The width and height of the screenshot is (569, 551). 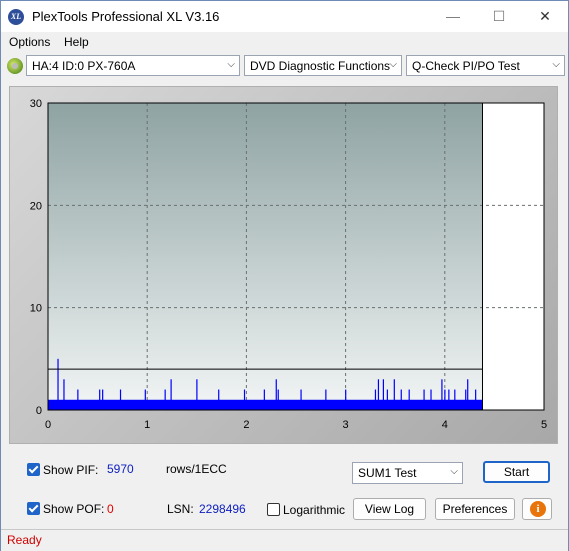 What do you see at coordinates (147, 425) in the screenshot?
I see `x-tick-label: 1` at bounding box center [147, 425].